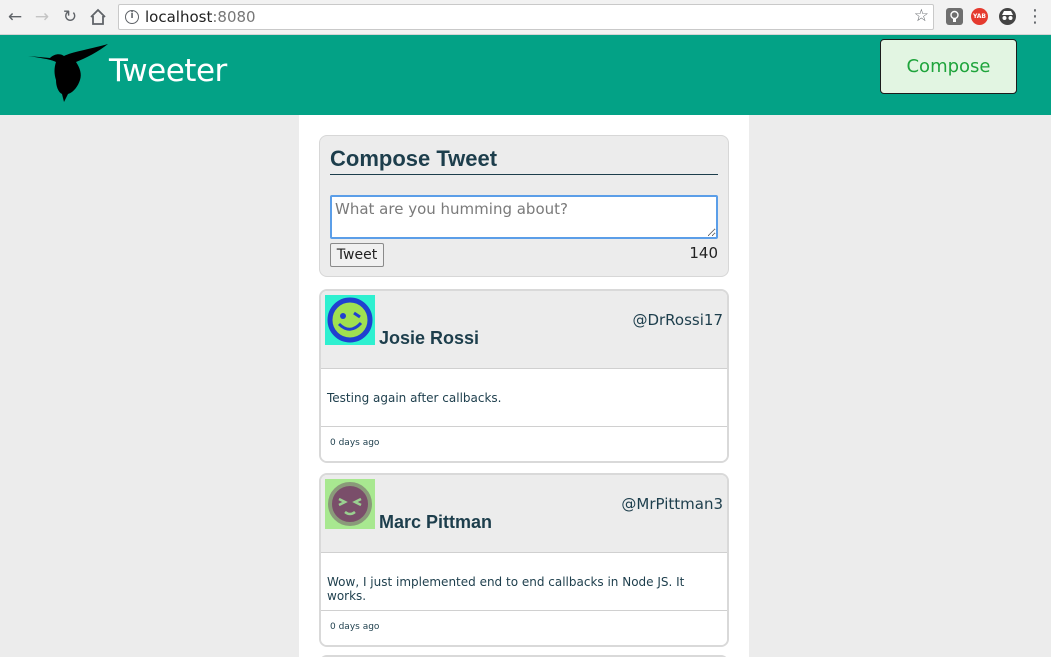 The width and height of the screenshot is (1051, 657). I want to click on app-title: Tweeter, so click(168, 71).